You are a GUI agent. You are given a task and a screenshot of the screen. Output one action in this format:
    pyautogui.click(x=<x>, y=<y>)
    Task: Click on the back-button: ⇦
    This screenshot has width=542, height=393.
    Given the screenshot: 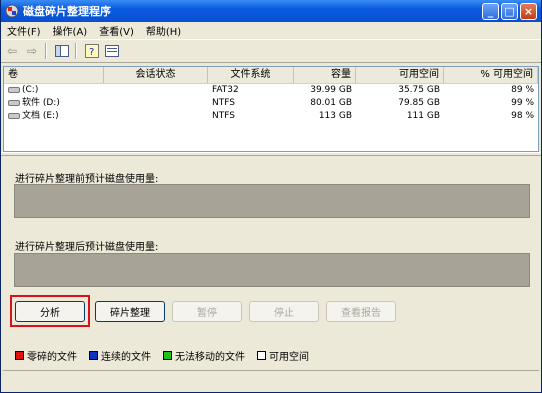 What is the action you would take?
    pyautogui.click(x=12, y=51)
    